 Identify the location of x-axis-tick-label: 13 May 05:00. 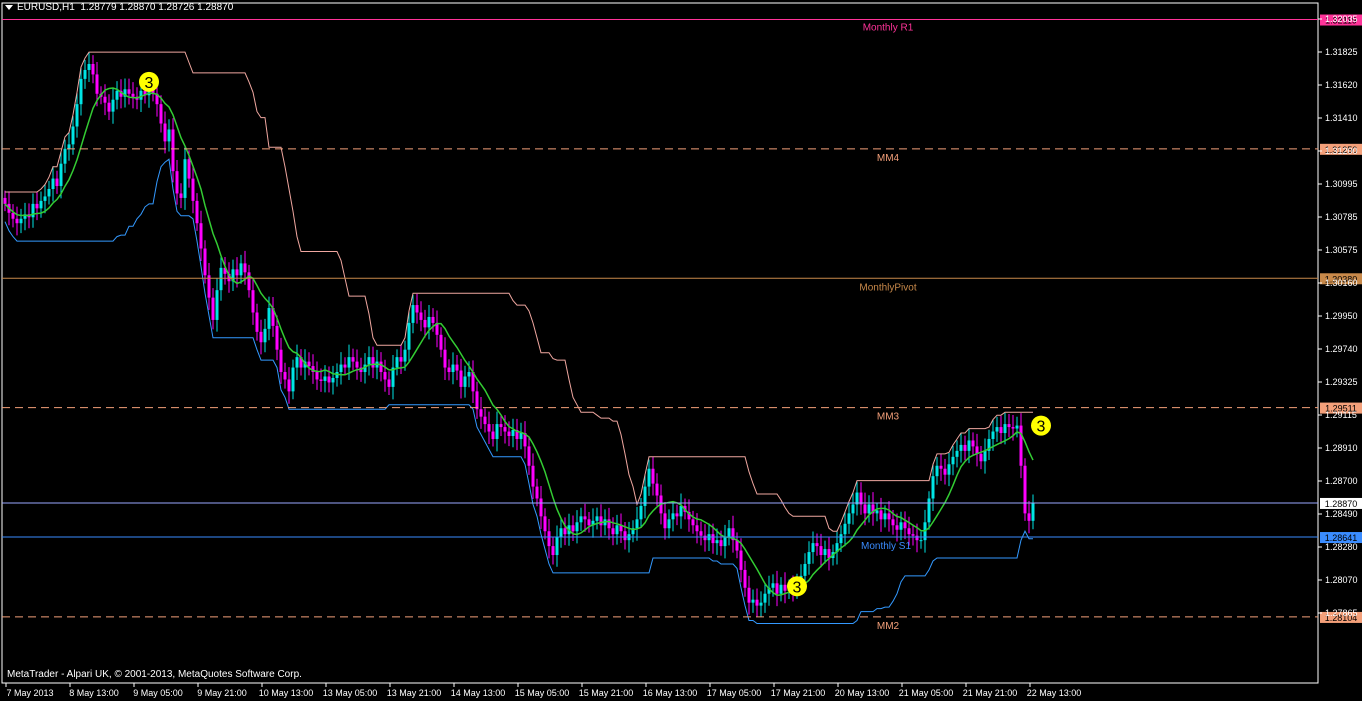
(350, 693).